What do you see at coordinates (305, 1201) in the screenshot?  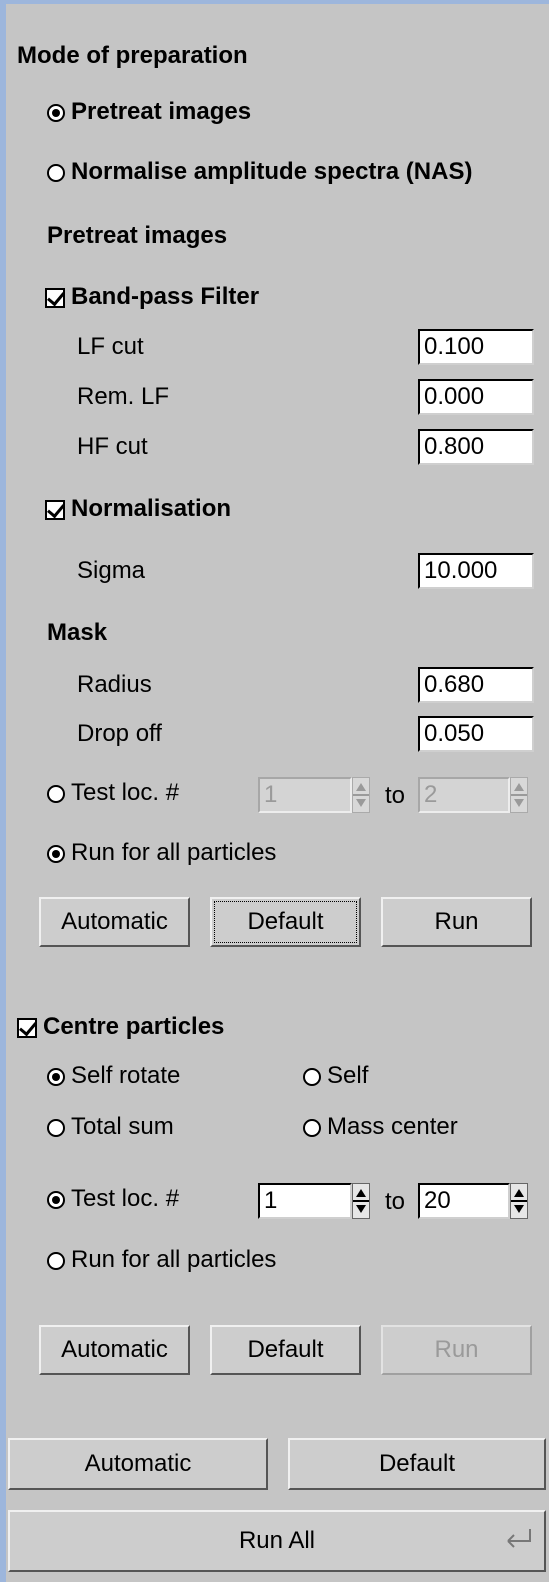 I see `centre-test-loc-from-input: 1` at bounding box center [305, 1201].